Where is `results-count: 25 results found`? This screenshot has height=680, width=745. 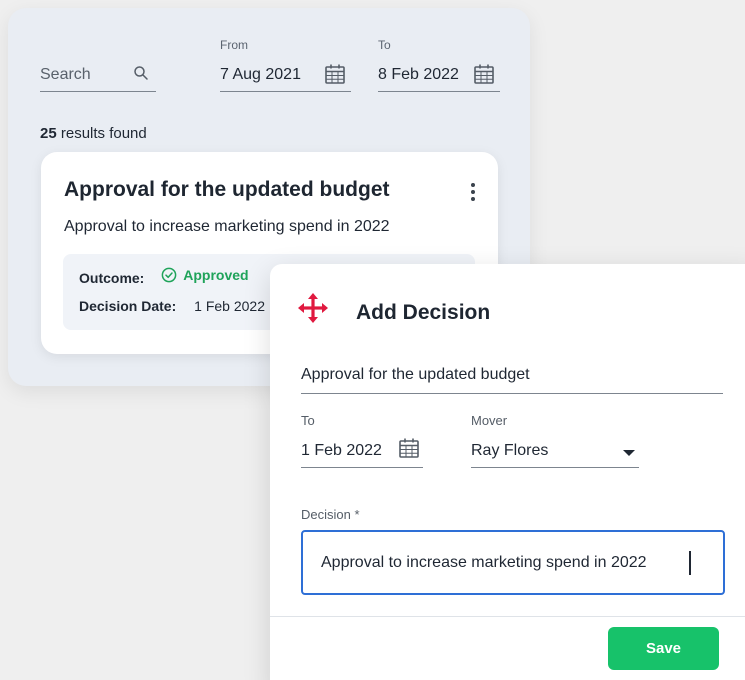 results-count: 25 results found is located at coordinates (93, 133).